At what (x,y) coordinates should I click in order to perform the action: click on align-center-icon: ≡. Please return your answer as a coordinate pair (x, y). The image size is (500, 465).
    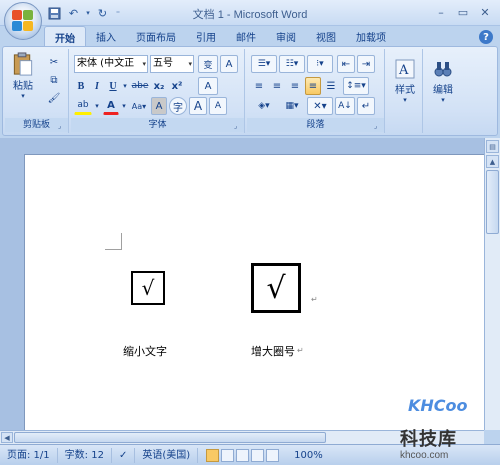
    Looking at the image, I should click on (277, 86).